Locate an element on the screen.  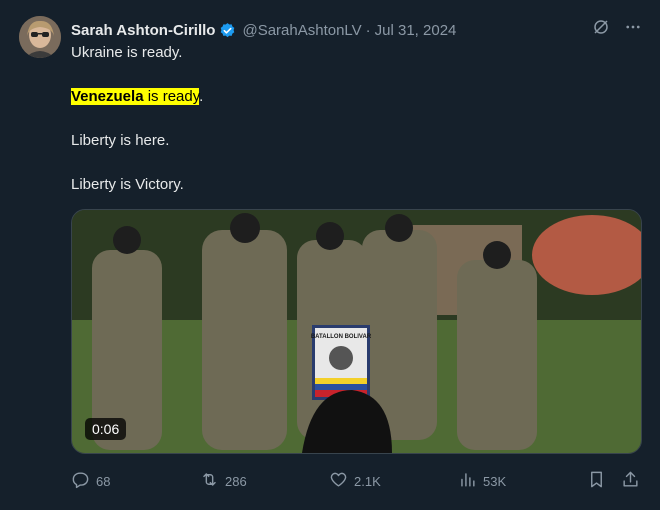
bookmark-icon is located at coordinates (596, 481).